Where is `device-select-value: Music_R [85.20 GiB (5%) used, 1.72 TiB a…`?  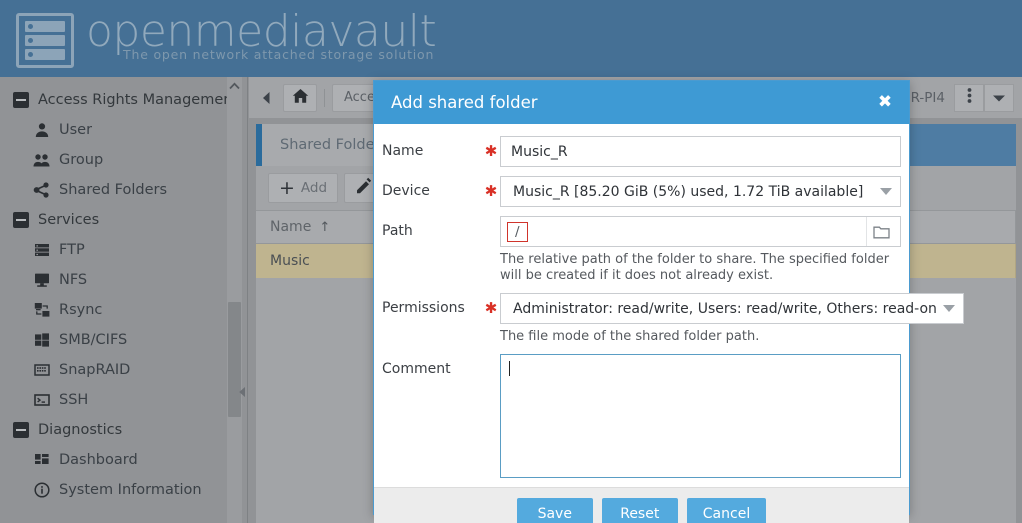 device-select-value: Music_R [85.20 GiB (5%) used, 1.72 TiB a… is located at coordinates (688, 191).